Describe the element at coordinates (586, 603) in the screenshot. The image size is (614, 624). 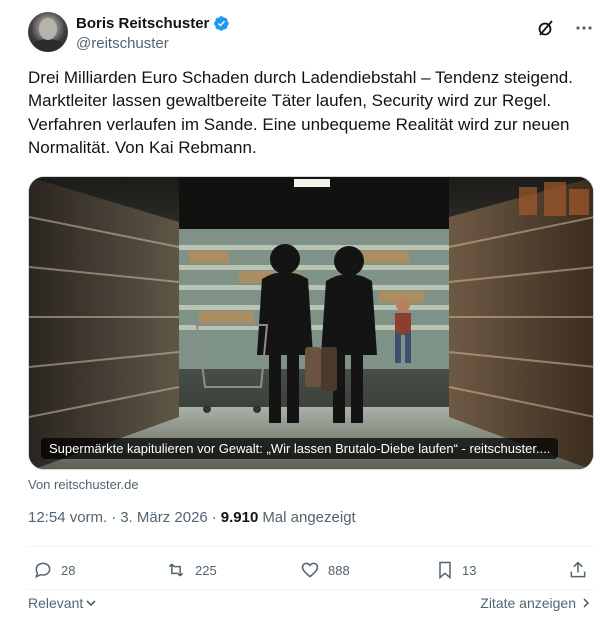
I see `chevron-right-icon` at that location.